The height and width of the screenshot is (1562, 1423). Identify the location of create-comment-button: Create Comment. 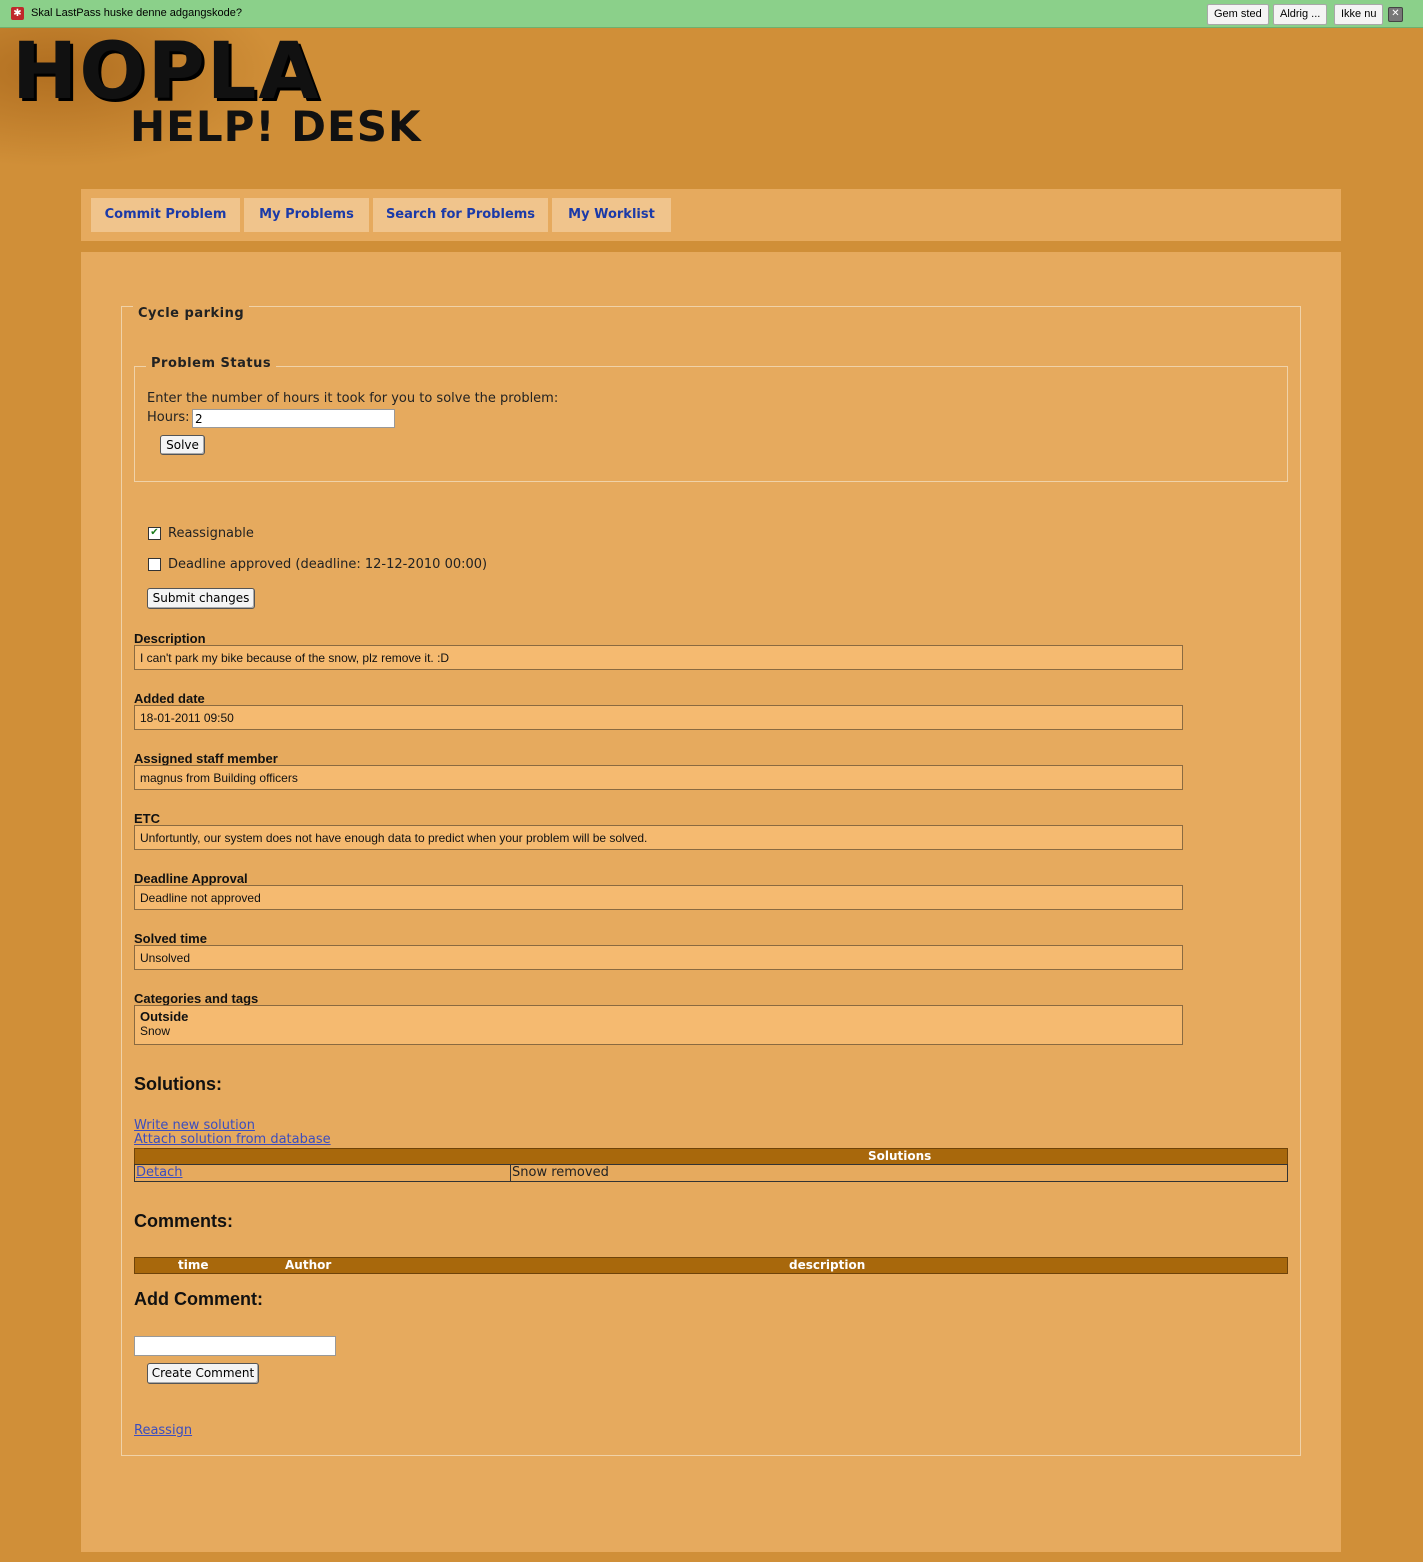
(203, 1373).